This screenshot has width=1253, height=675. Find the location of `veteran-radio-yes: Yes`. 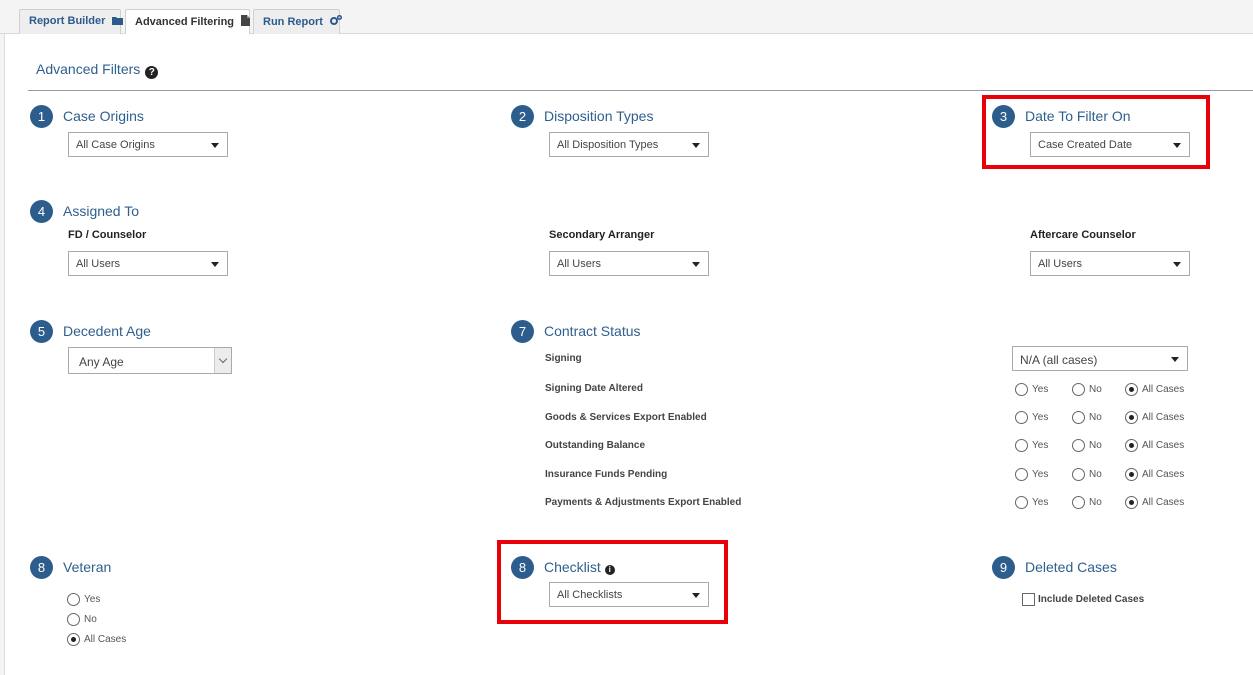

veteran-radio-yes: Yes is located at coordinates (83, 599).